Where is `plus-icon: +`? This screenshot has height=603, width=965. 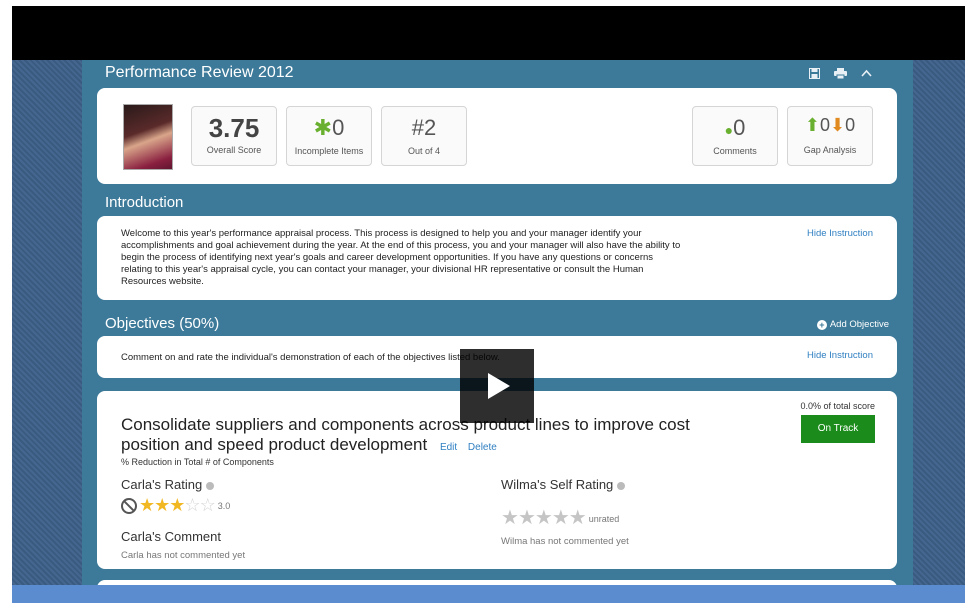 plus-icon: + is located at coordinates (821, 324).